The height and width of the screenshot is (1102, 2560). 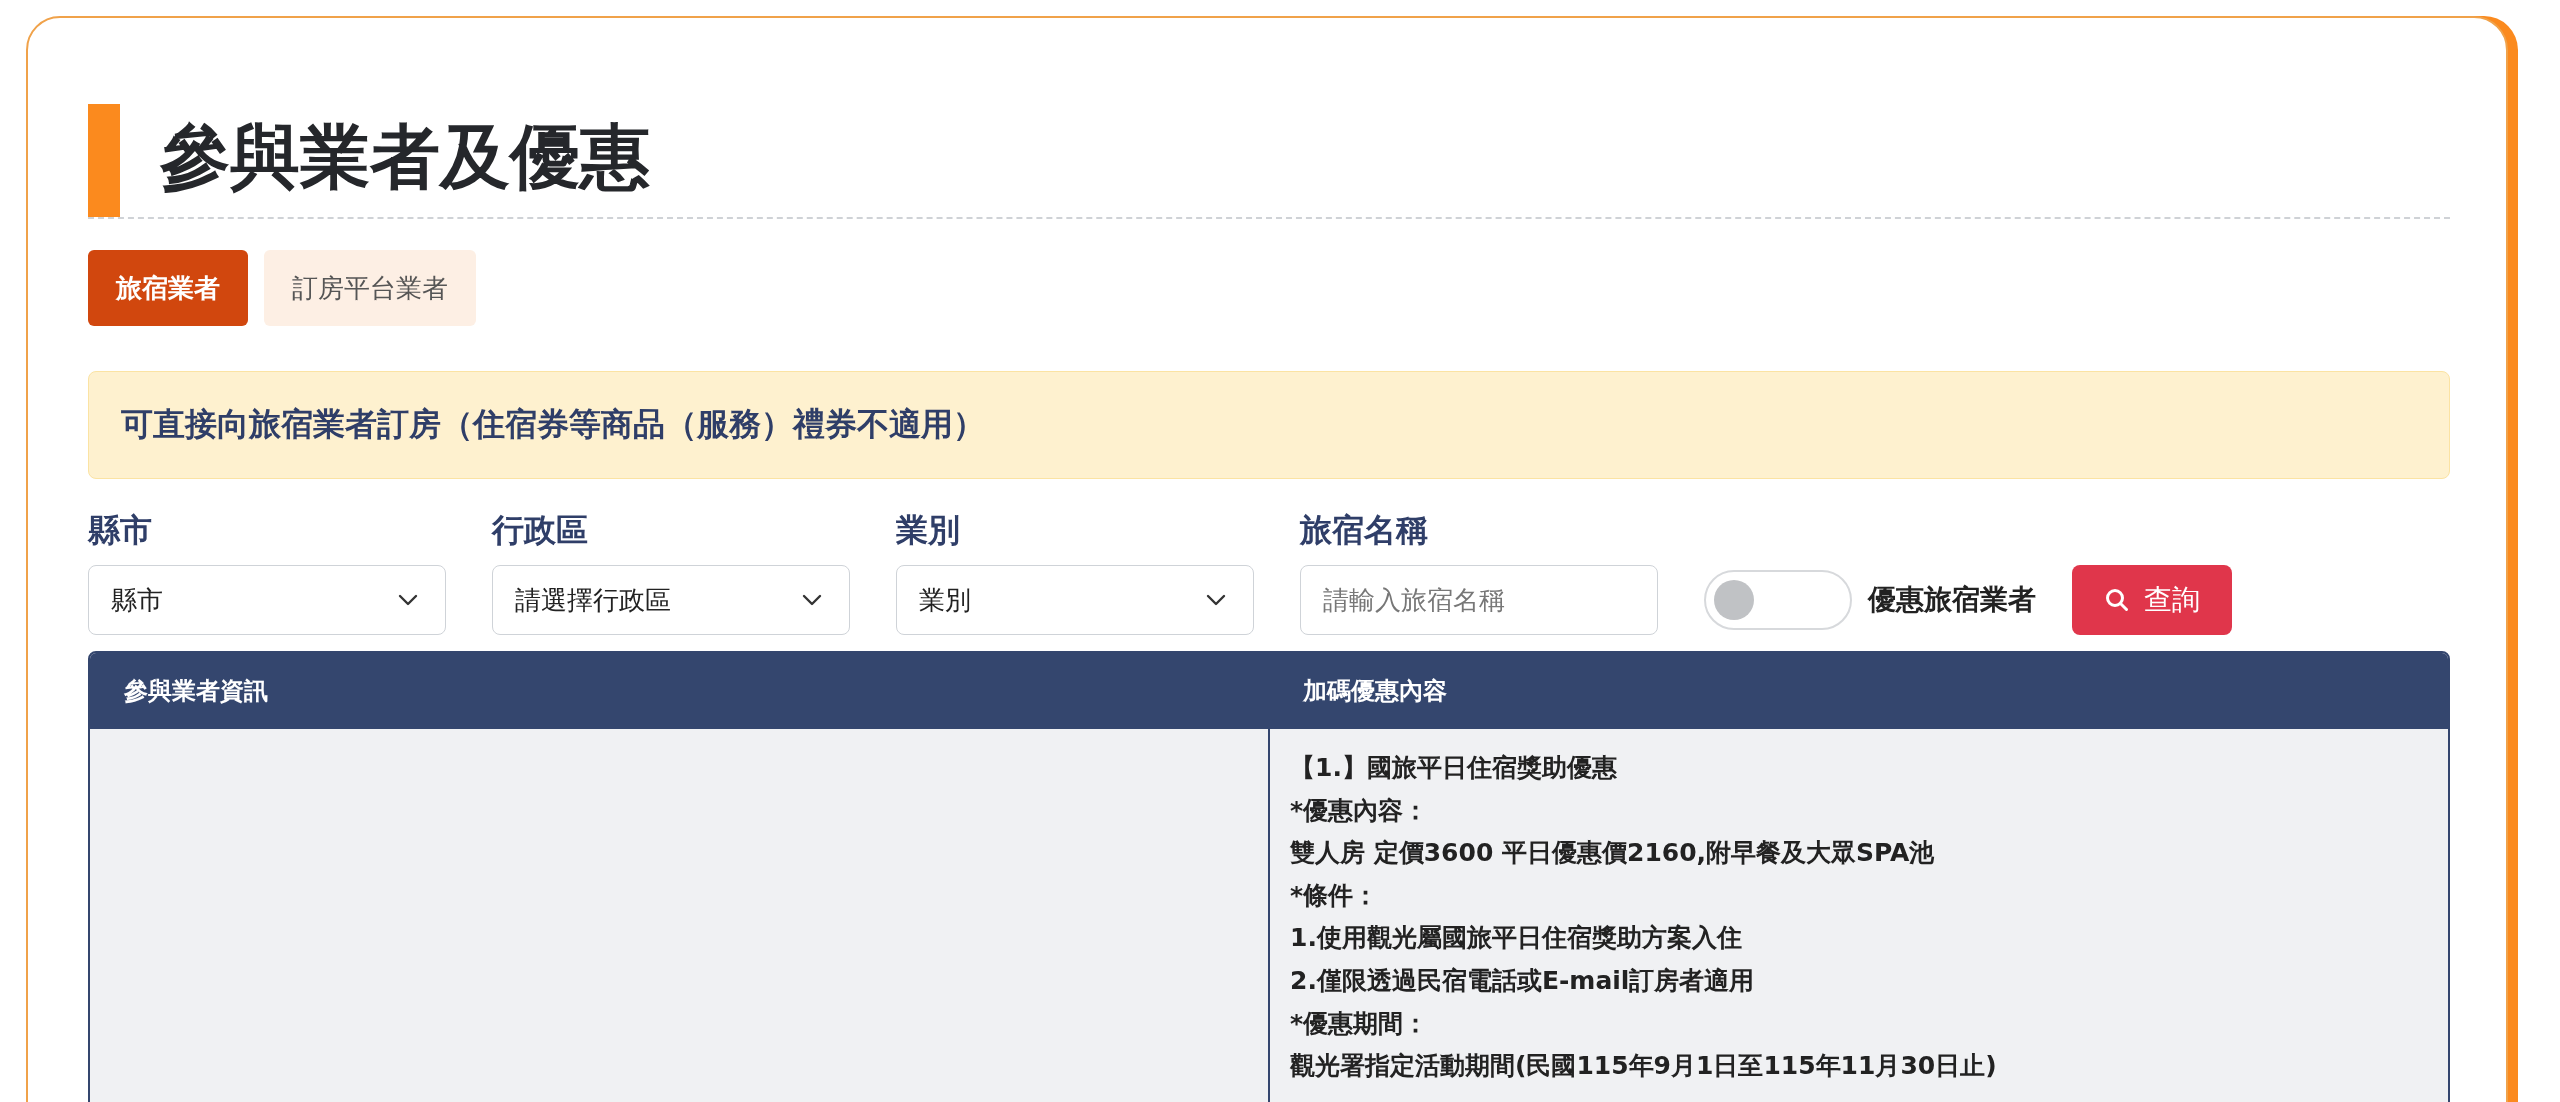 I want to click on offer-text: *優惠期間：, so click(x=1360, y=1023).